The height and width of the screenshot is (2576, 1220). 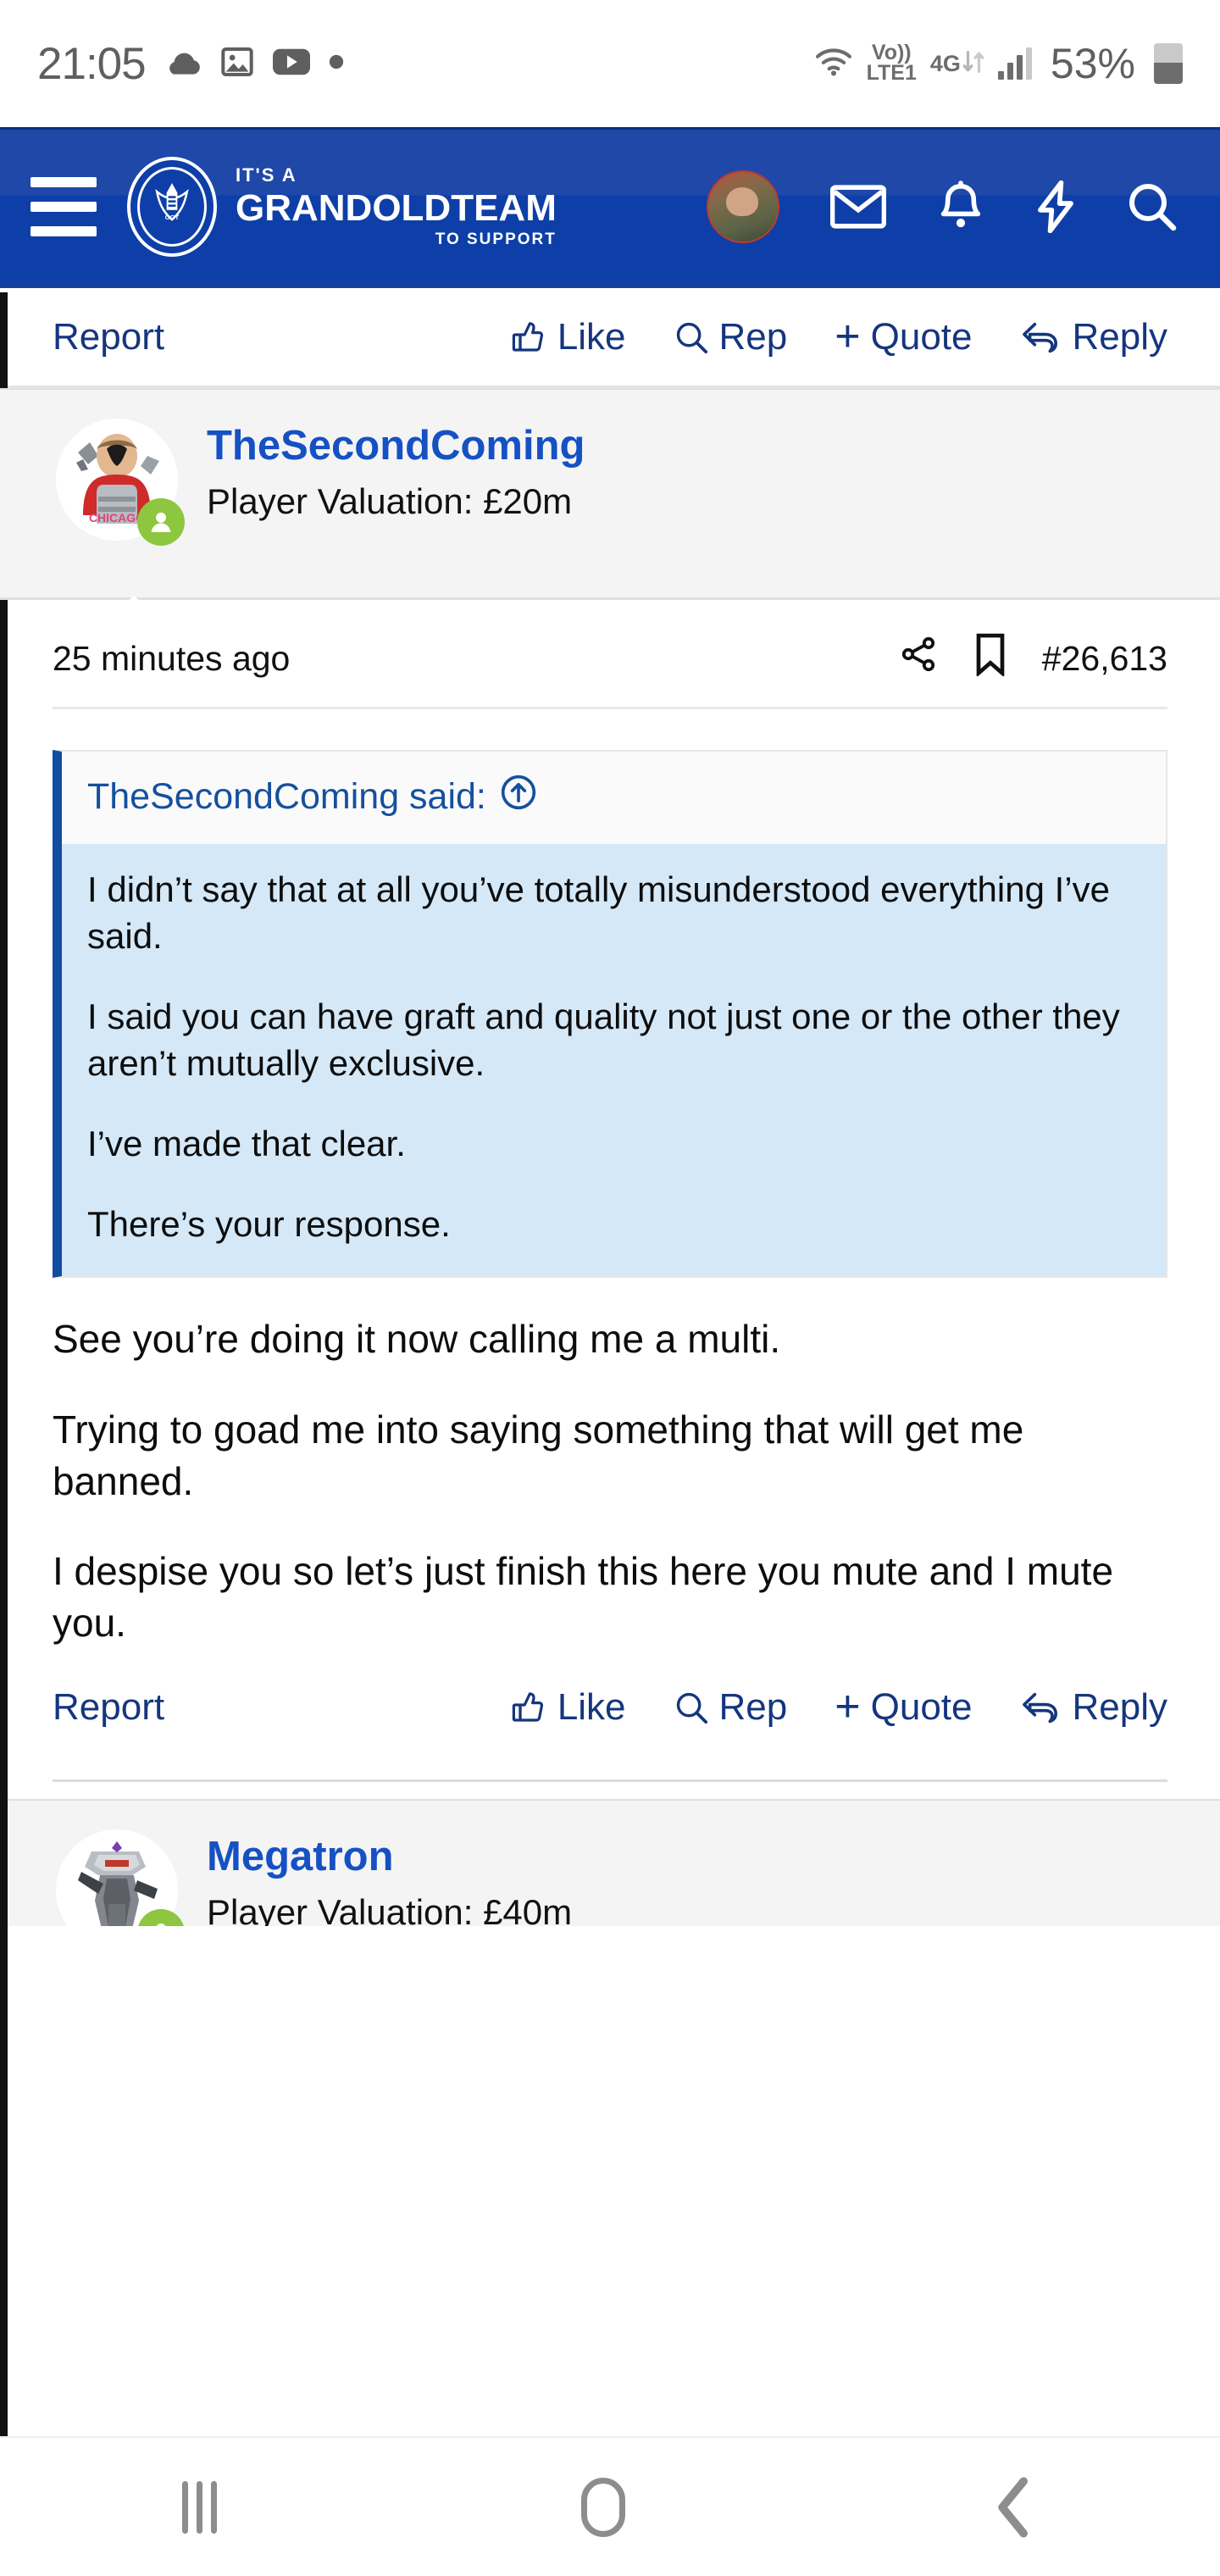 I want to click on app-header: GOT IT'S A GRANDOLDTEAM TO SUPPORT, so click(x=610, y=207).